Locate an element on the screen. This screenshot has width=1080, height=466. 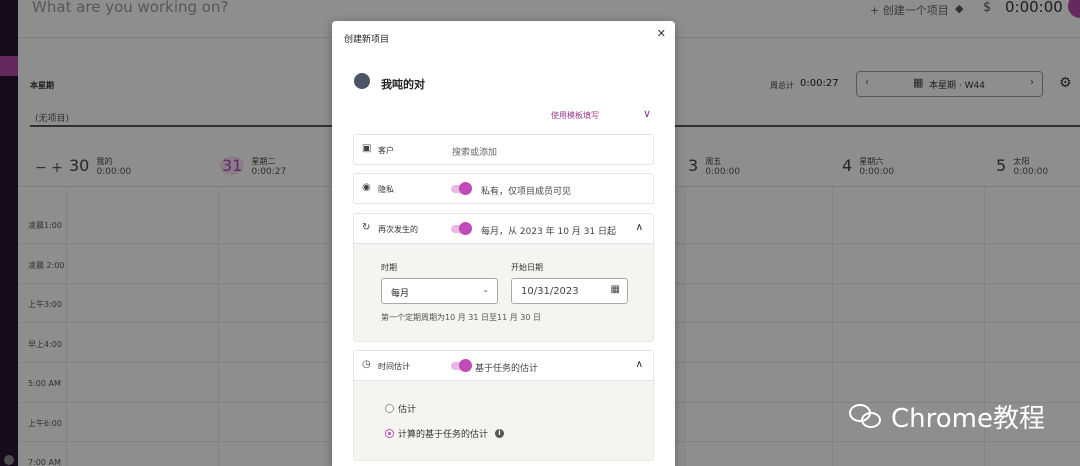
use-template-link: 使用模板填写 is located at coordinates (575, 115).